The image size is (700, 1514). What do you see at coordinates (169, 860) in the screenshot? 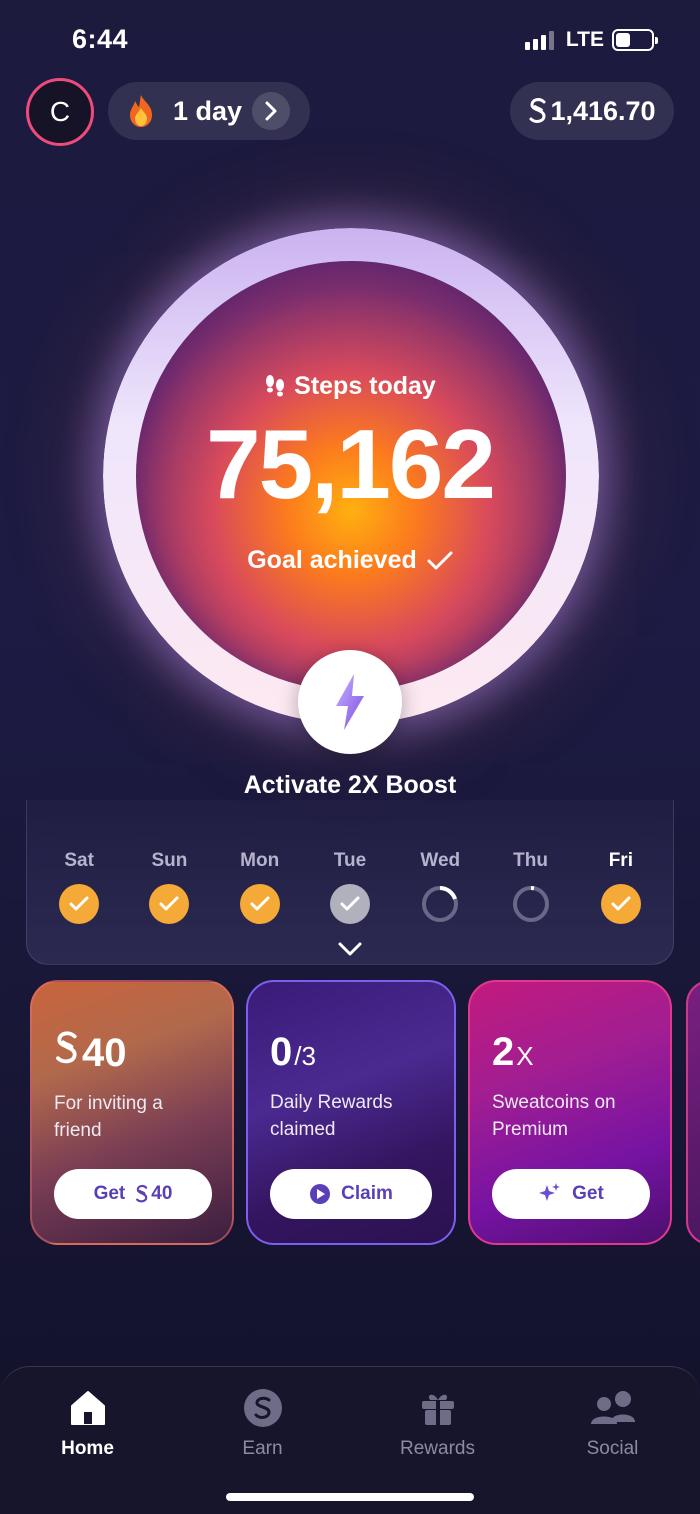
I see `day-label: Sun` at bounding box center [169, 860].